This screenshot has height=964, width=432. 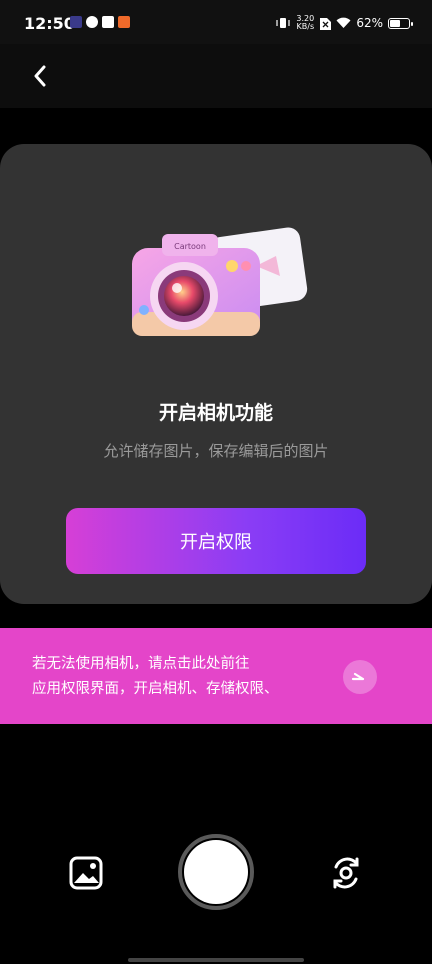 What do you see at coordinates (155, 689) in the screenshot?
I see `banner-line-2: 应用权限界面，开启相机、存储权限、` at bounding box center [155, 689].